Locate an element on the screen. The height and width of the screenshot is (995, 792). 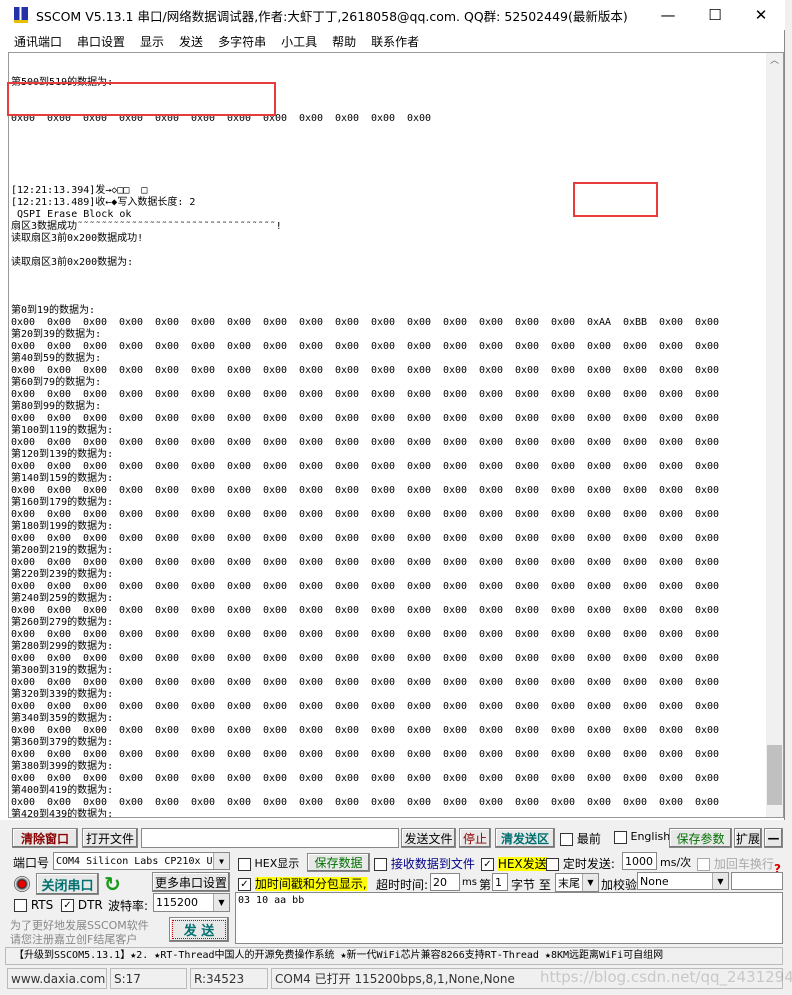
menu-multi-string: 多字符串 is located at coordinates (242, 41).